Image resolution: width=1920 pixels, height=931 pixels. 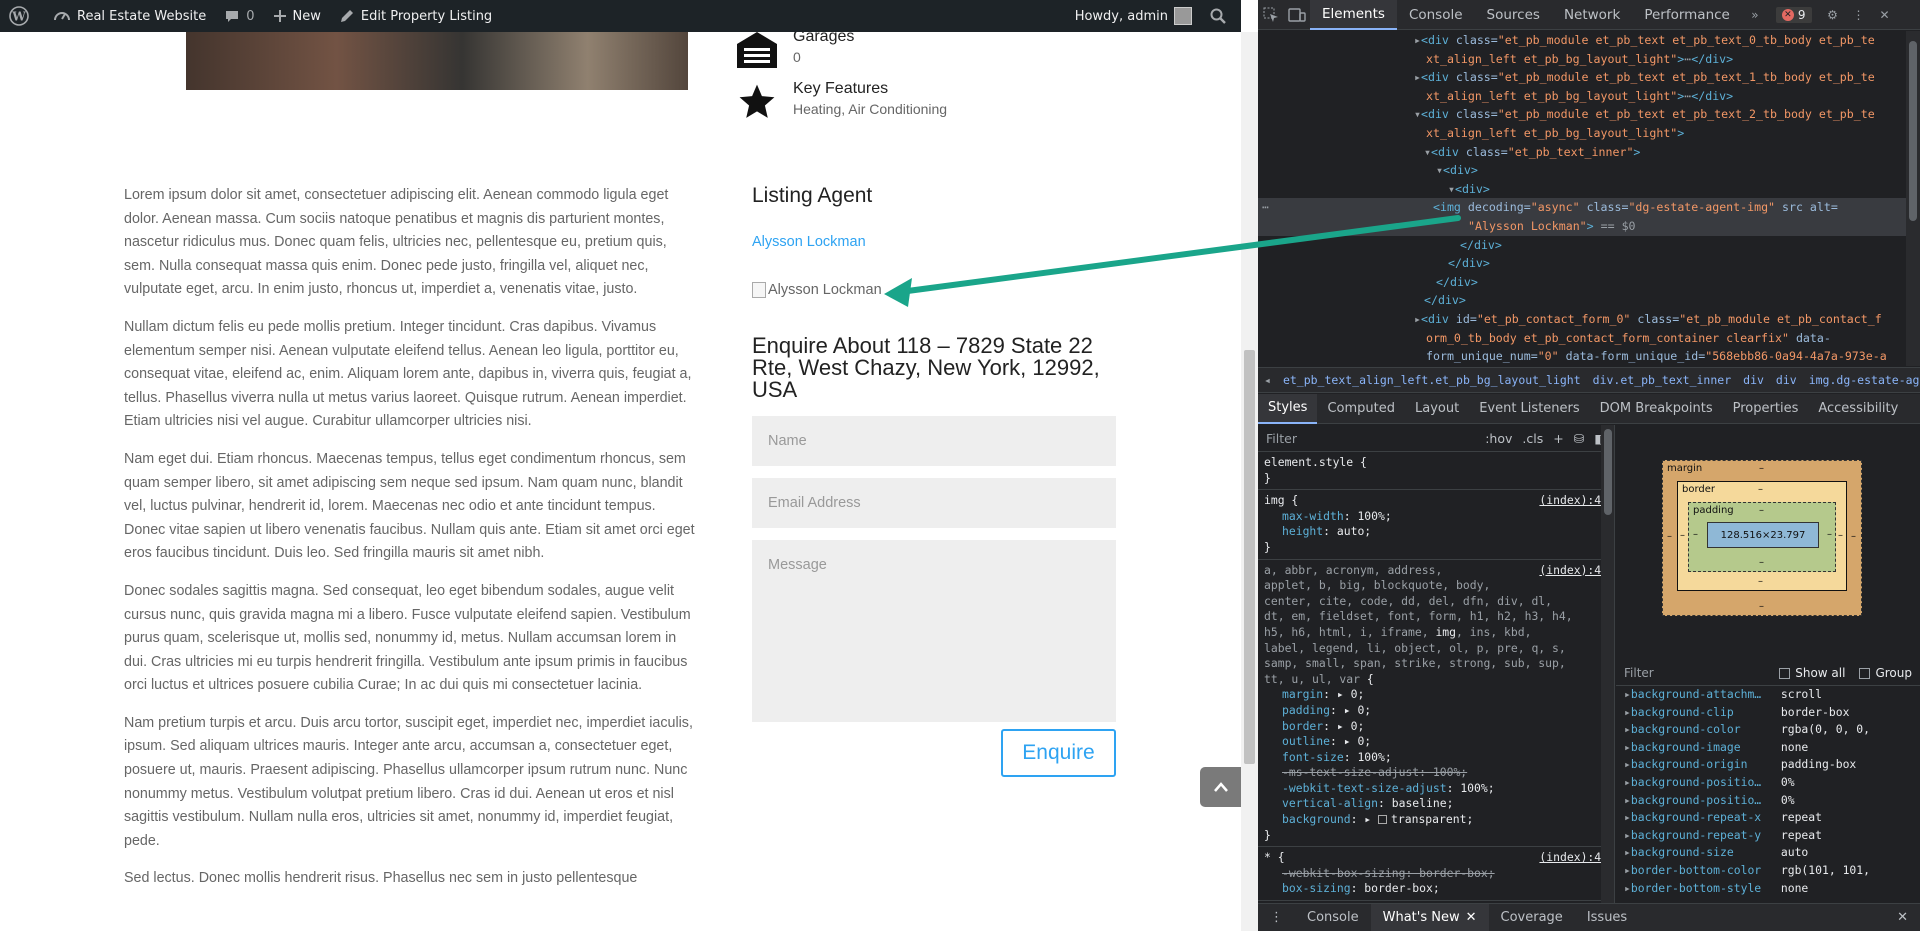 What do you see at coordinates (1766, 409) in the screenshot?
I see `tab-properties: Properties` at bounding box center [1766, 409].